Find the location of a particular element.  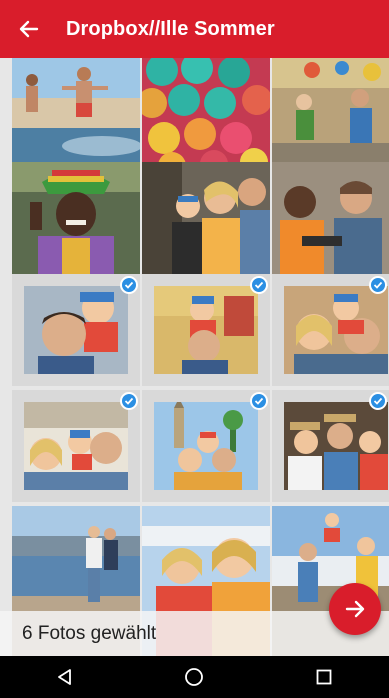

photo-beach-runners is located at coordinates (76, 114).